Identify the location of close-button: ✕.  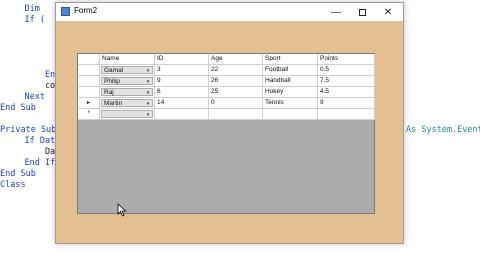
(388, 12).